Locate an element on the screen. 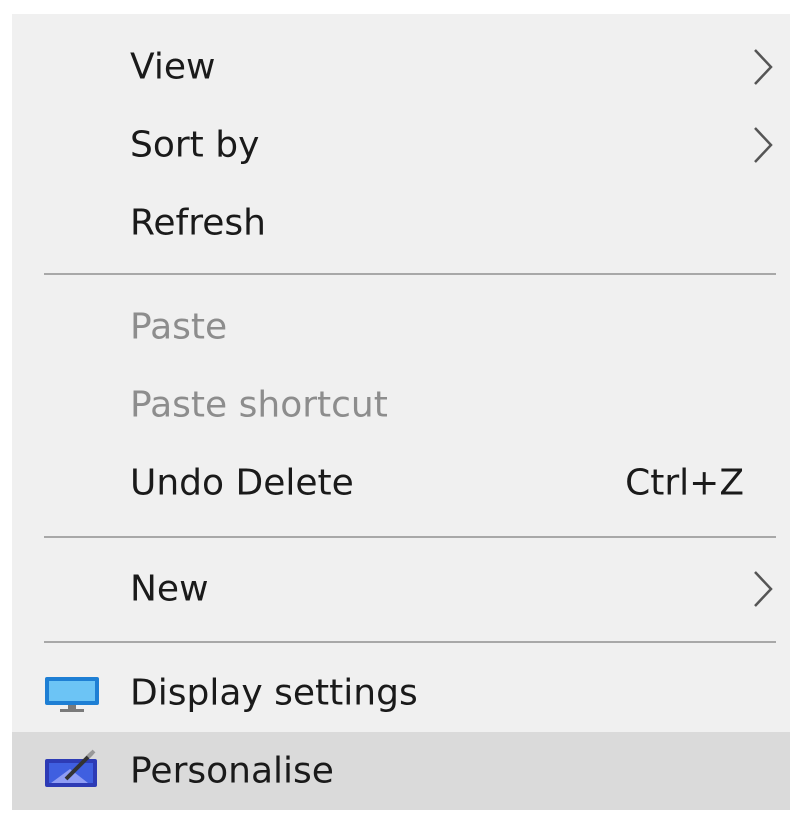  menu-item-label: Paste shortcut is located at coordinates (259, 405).